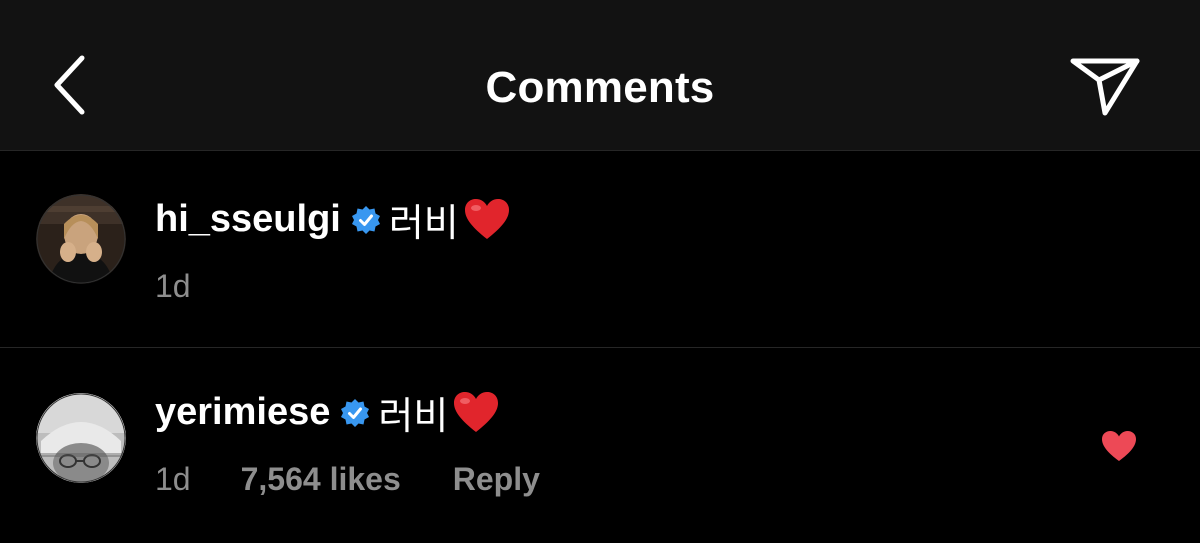  I want to click on comment-line: yerimiese 러비, so click(327, 412).